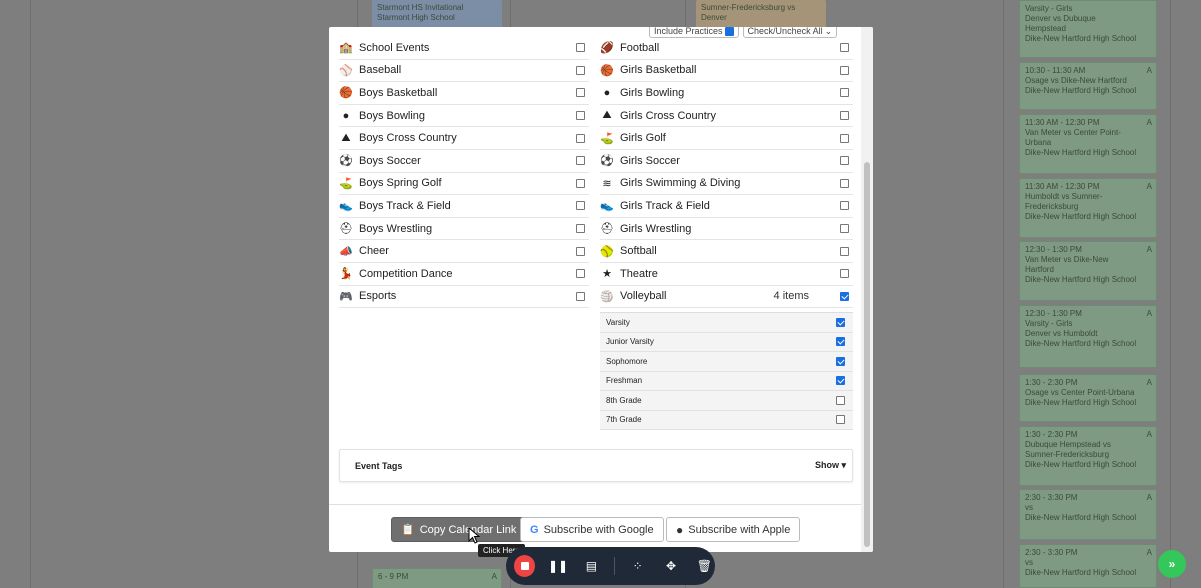  Describe the element at coordinates (726, 362) in the screenshot. I see `volleyball-level-row: Sophomore` at that location.